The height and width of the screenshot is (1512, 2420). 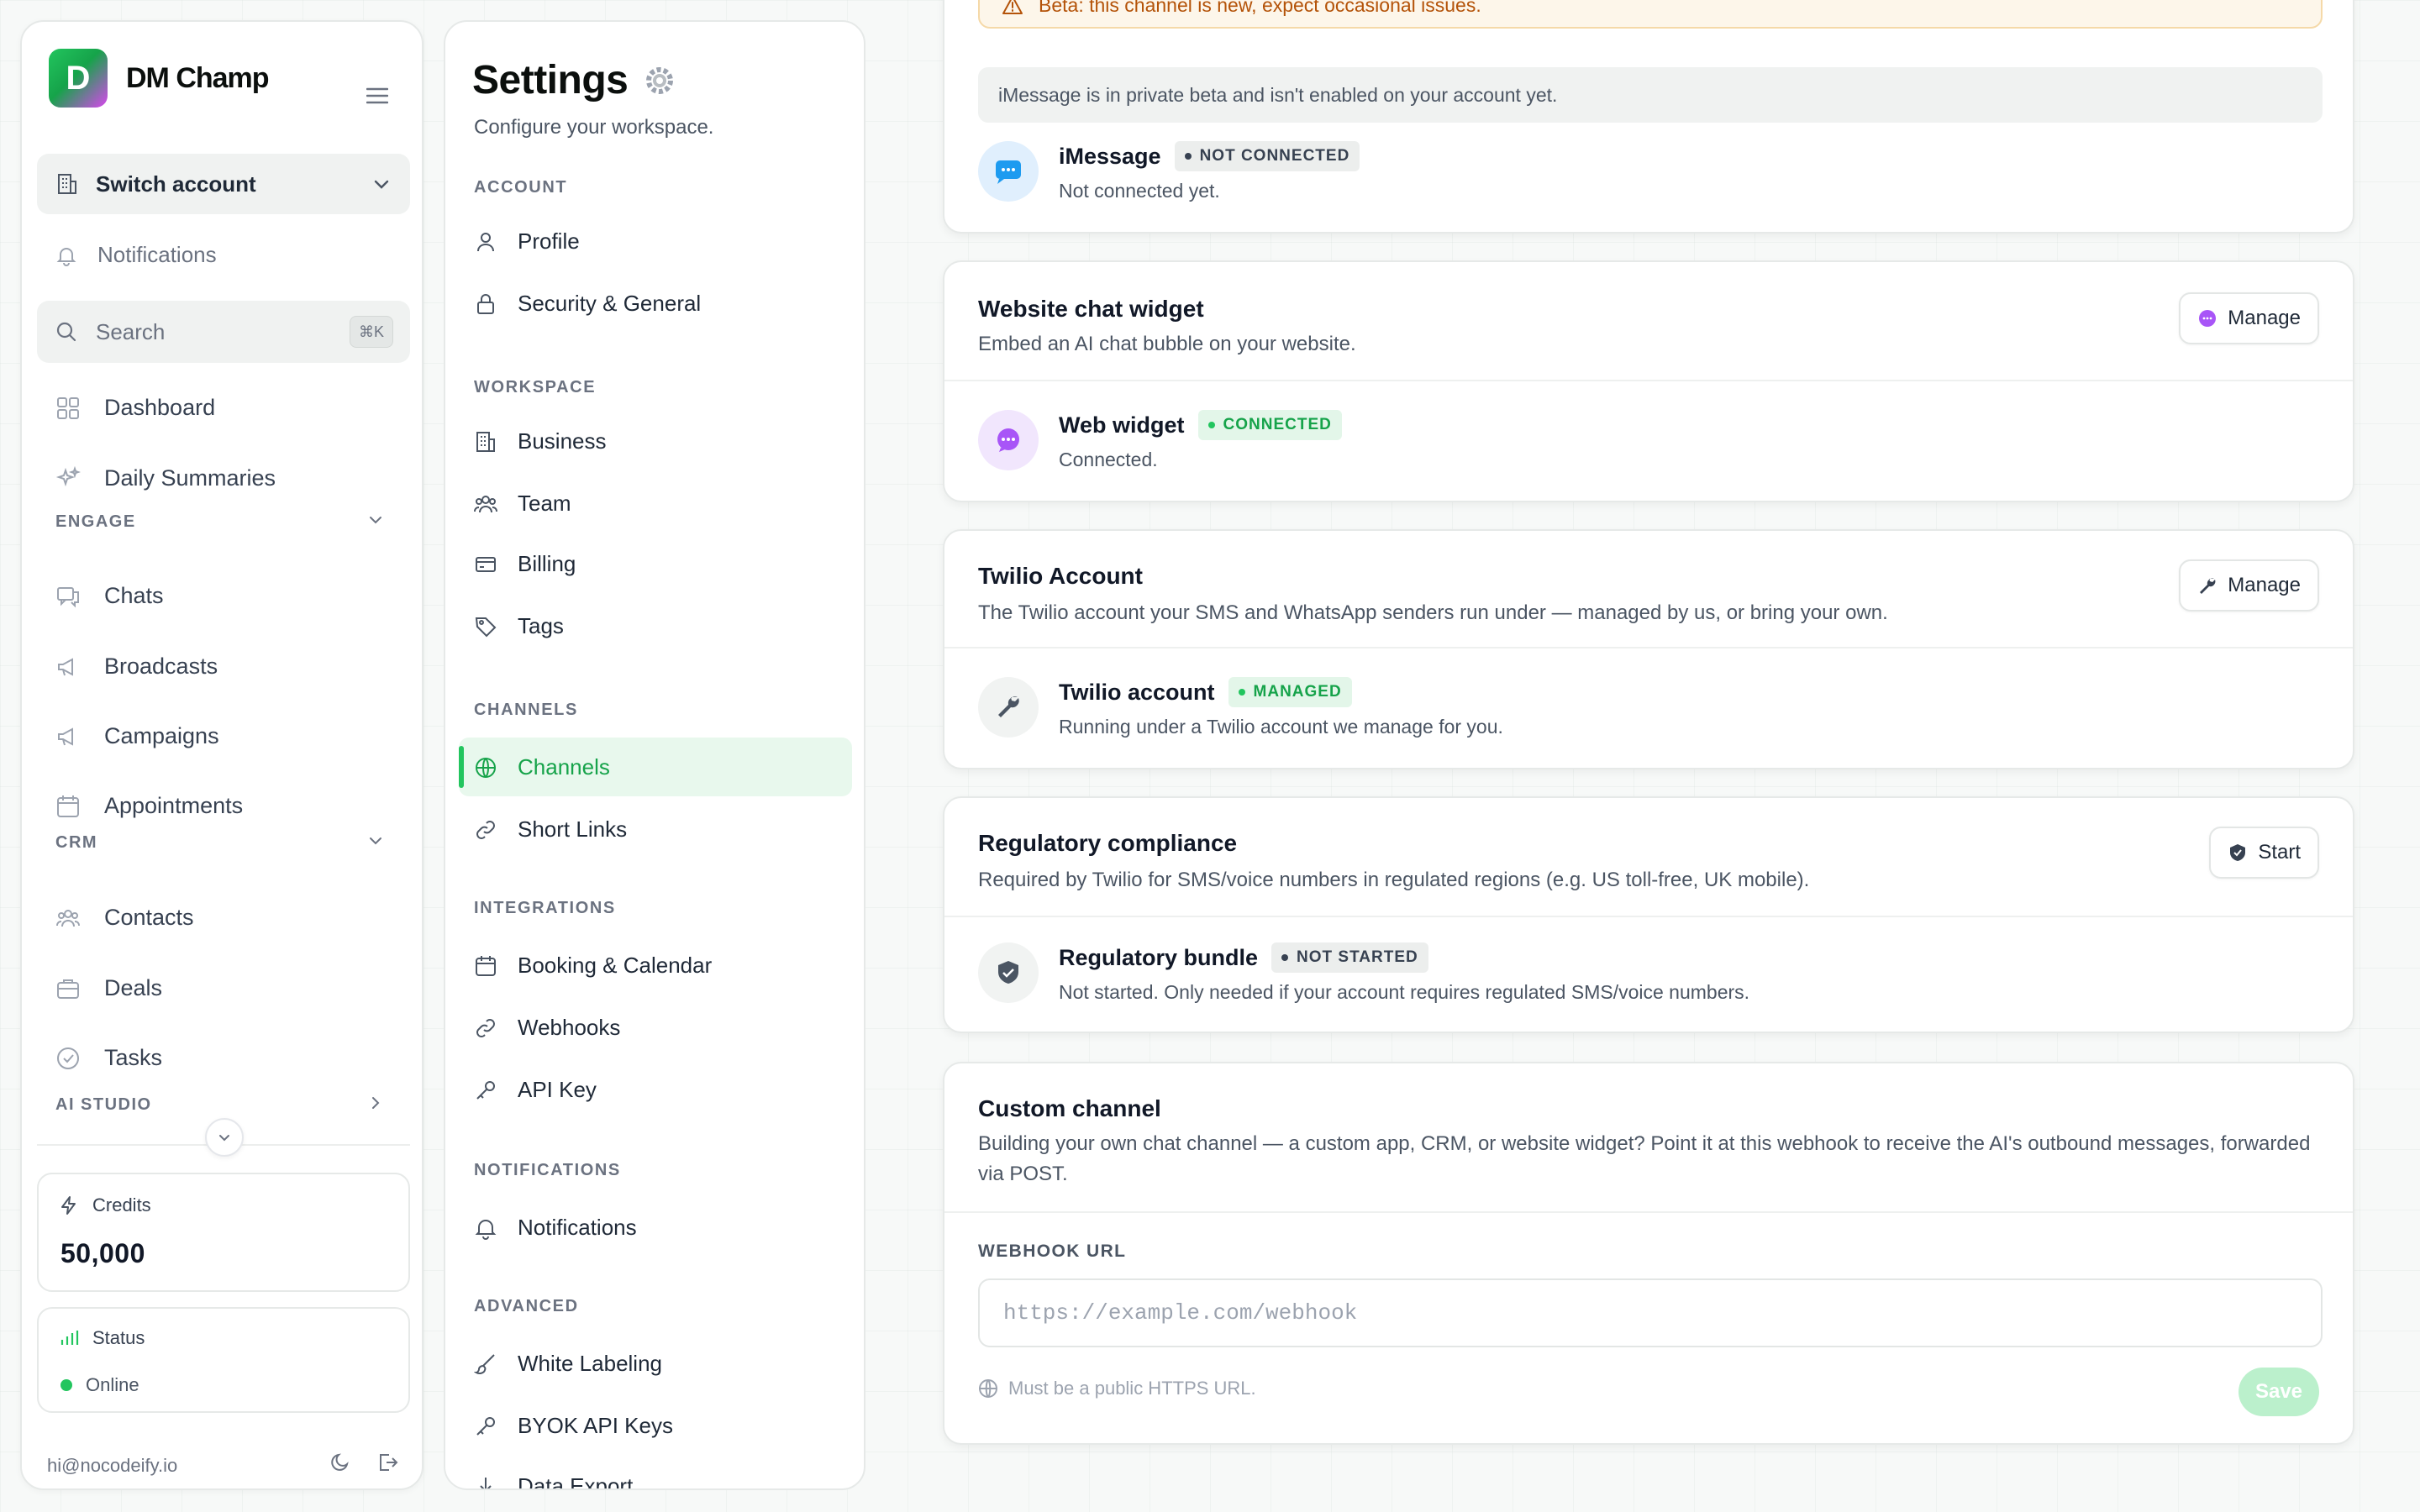 I want to click on brush-icon, so click(x=485, y=1364).